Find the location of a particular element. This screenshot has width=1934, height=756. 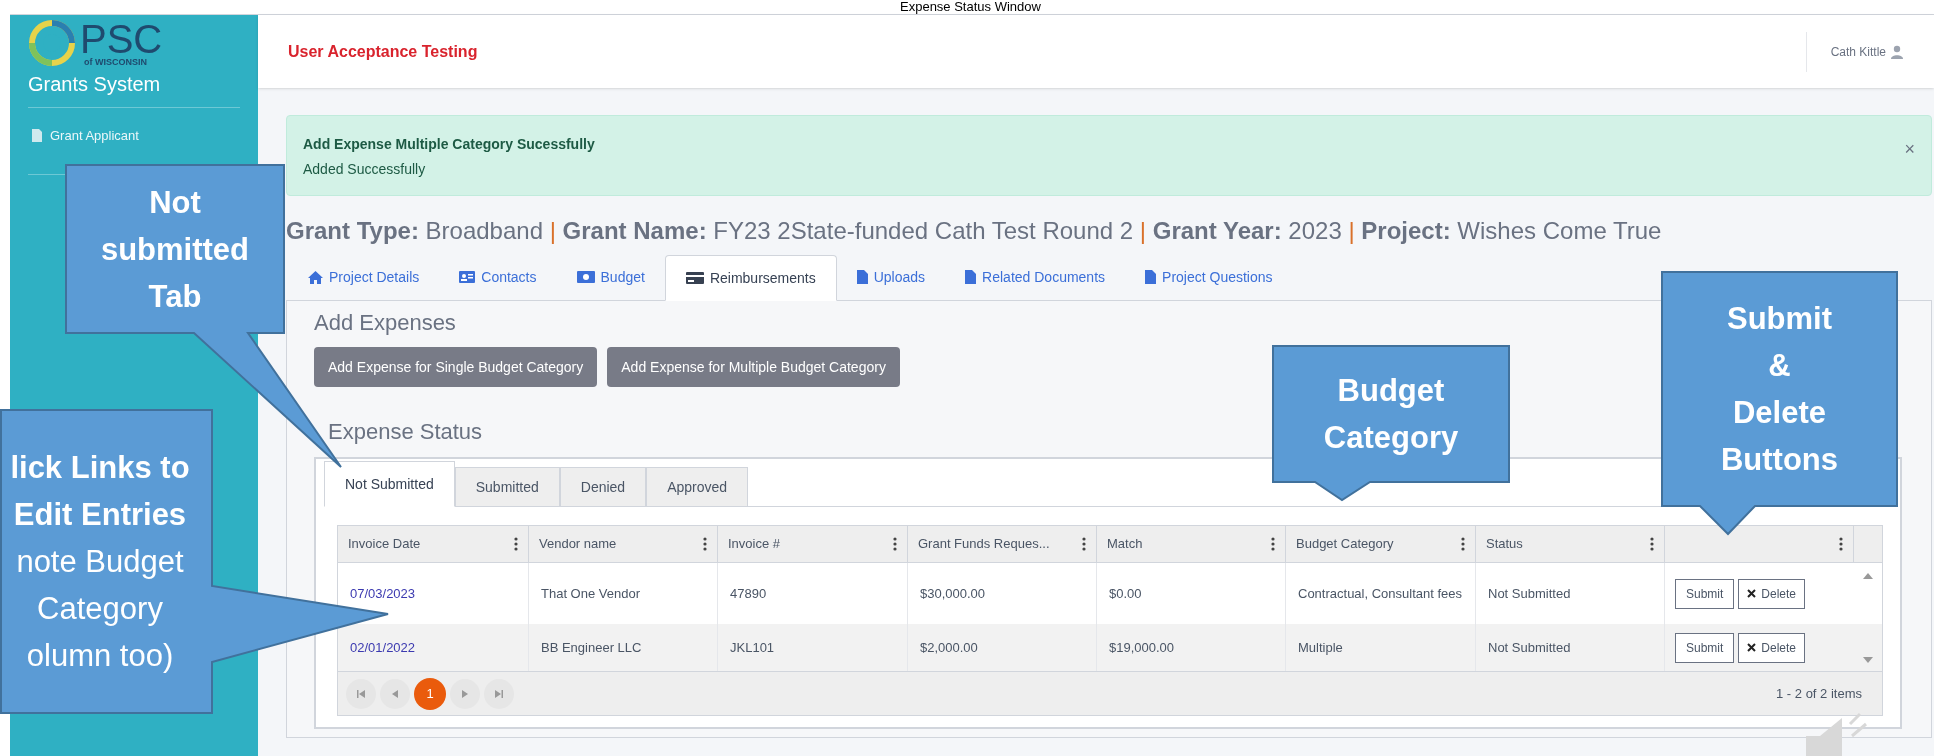

table-cell-text: JKL101 is located at coordinates (752, 647).